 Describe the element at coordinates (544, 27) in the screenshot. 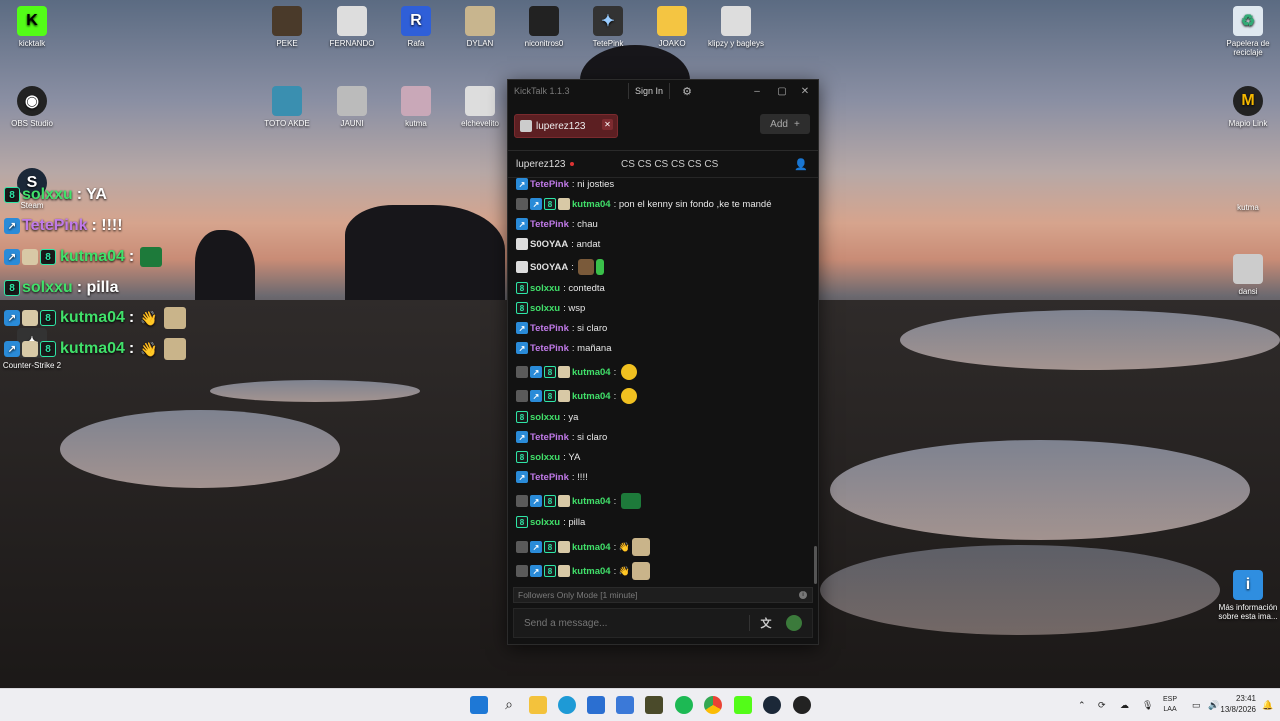

I see `desktop-icon-niconitros0: niconitros0` at that location.